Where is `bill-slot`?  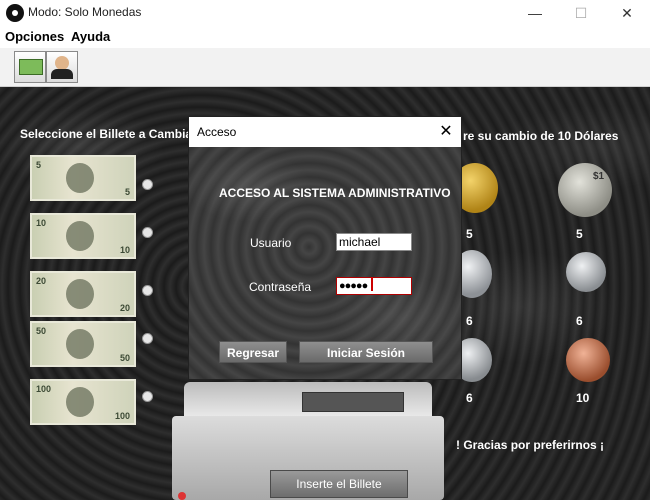
bill-slot is located at coordinates (353, 402).